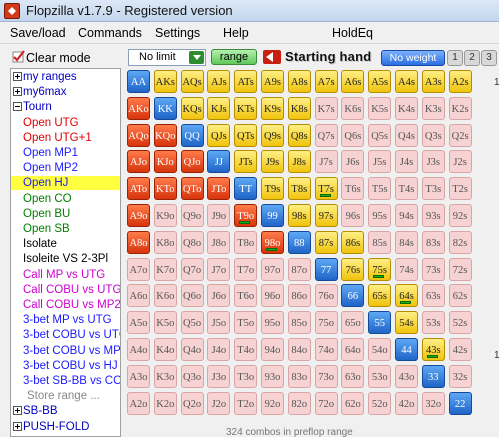 The image size is (499, 437). What do you see at coordinates (165, 162) in the screenshot?
I see `hand-cell: KJo` at bounding box center [165, 162].